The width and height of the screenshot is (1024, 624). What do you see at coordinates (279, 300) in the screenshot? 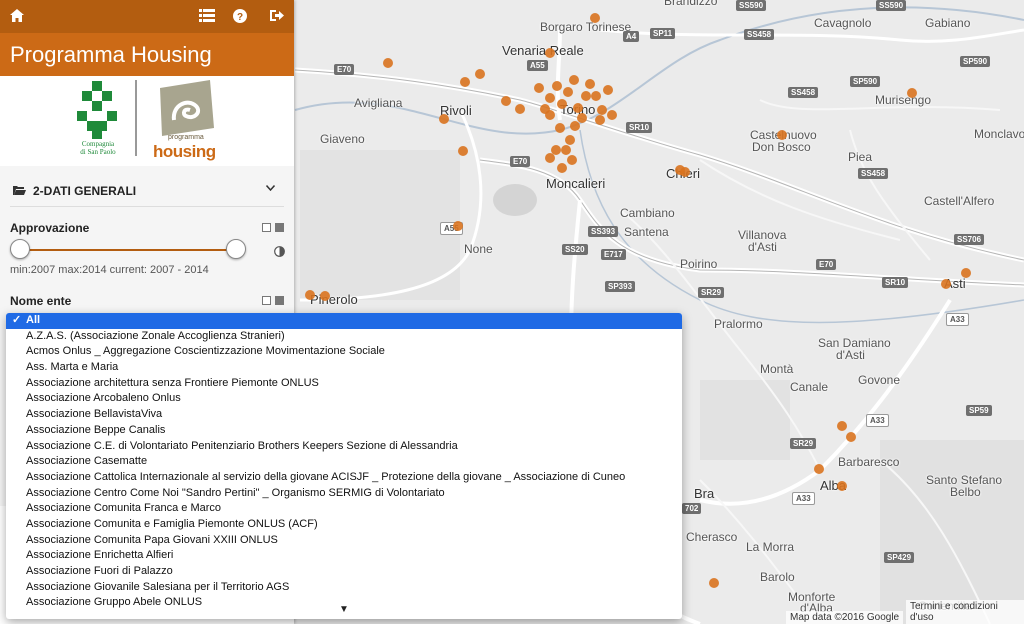
I see `nome-ente-checkbox-filled` at bounding box center [279, 300].